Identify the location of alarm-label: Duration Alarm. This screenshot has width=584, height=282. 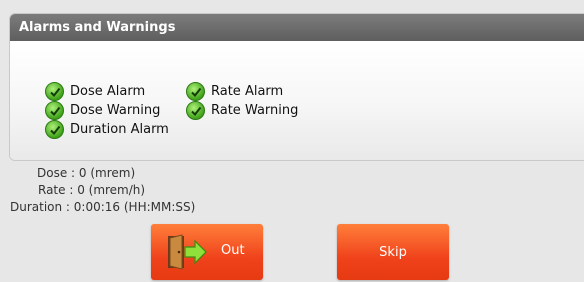
(119, 129).